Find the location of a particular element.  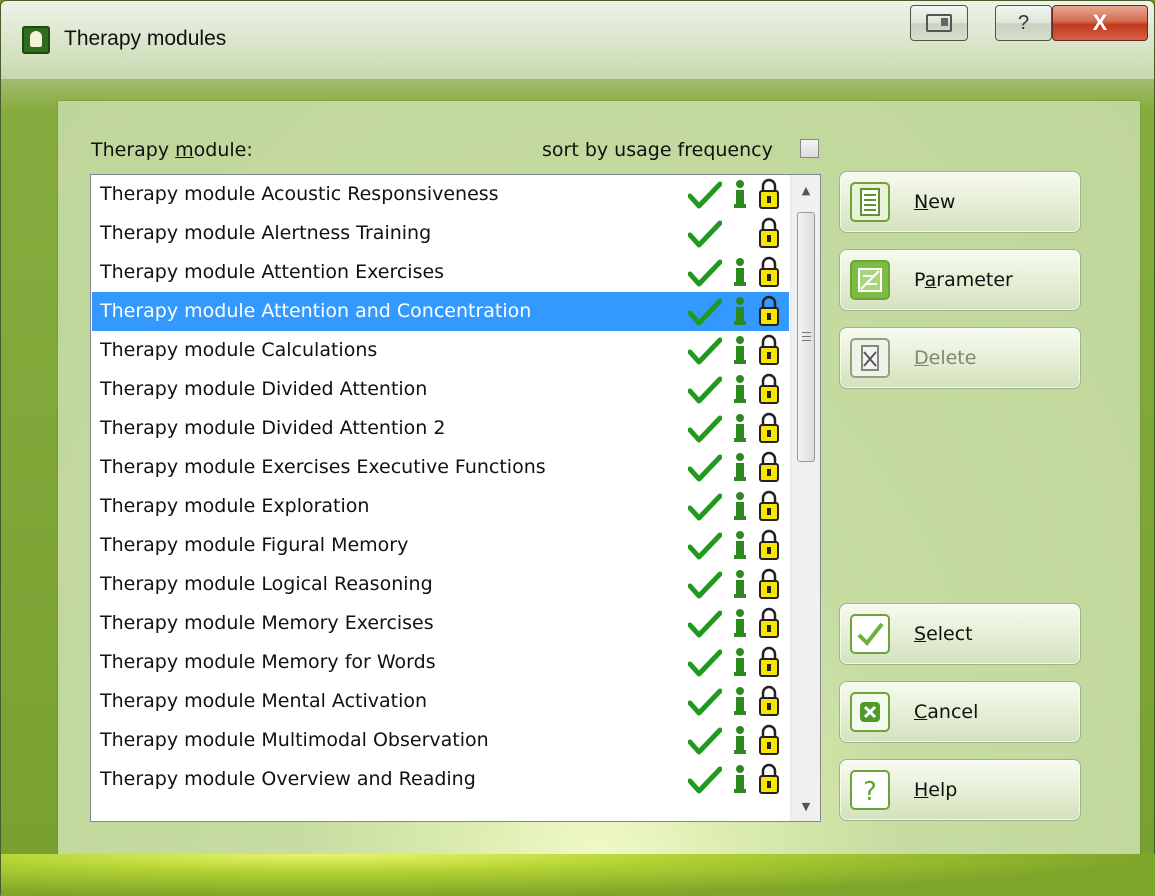

cancel-x-icon is located at coordinates (870, 712).